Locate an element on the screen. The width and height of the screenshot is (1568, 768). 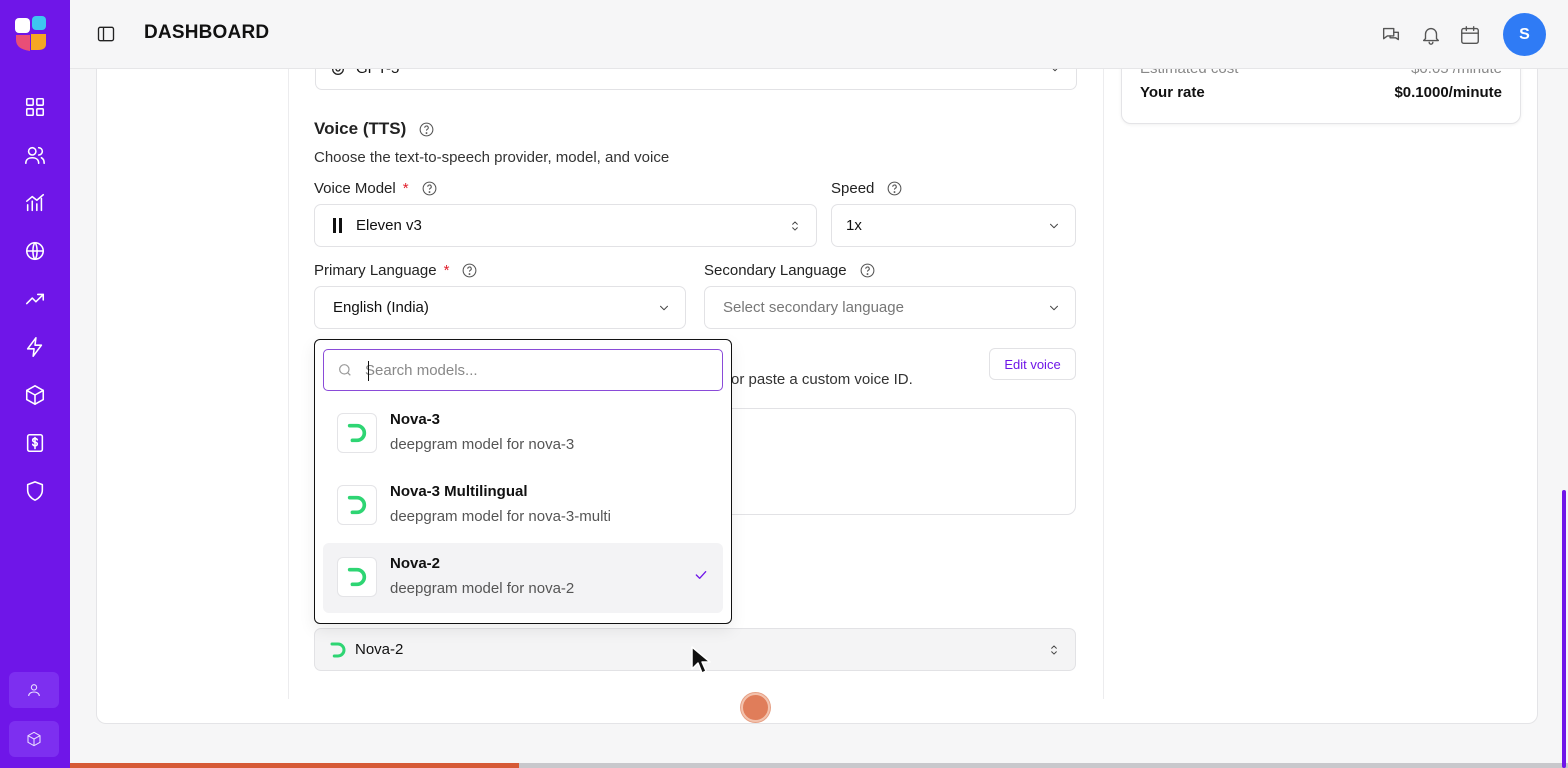
analytics-icon is located at coordinates (35, 203).